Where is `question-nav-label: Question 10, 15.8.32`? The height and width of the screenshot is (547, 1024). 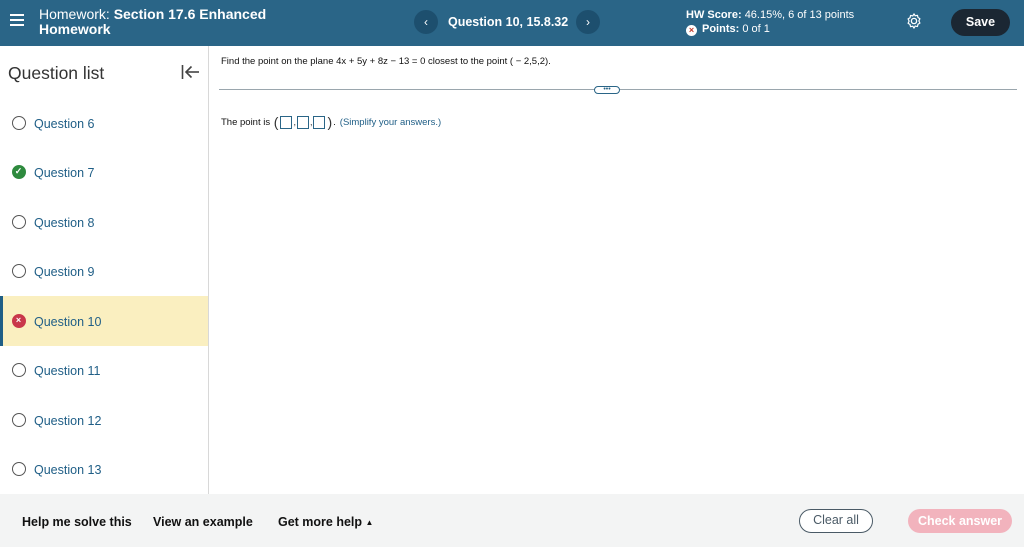 question-nav-label: Question 10, 15.8.32 is located at coordinates (508, 22).